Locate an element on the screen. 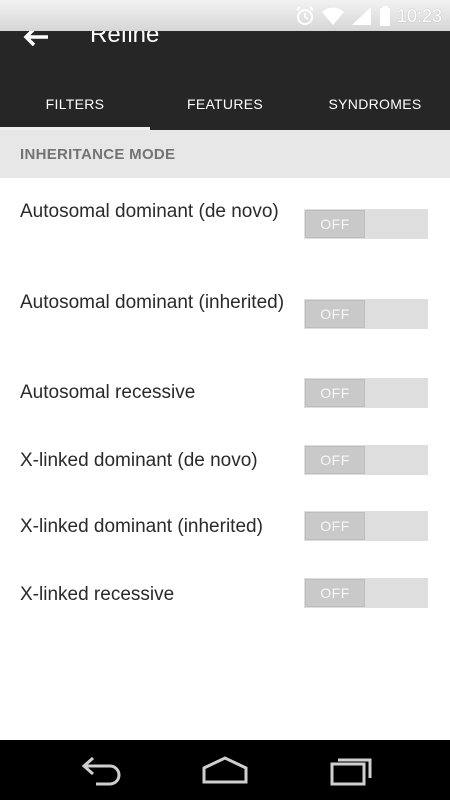 Image resolution: width=450 pixels, height=800 pixels. recents-icon is located at coordinates (351, 770).